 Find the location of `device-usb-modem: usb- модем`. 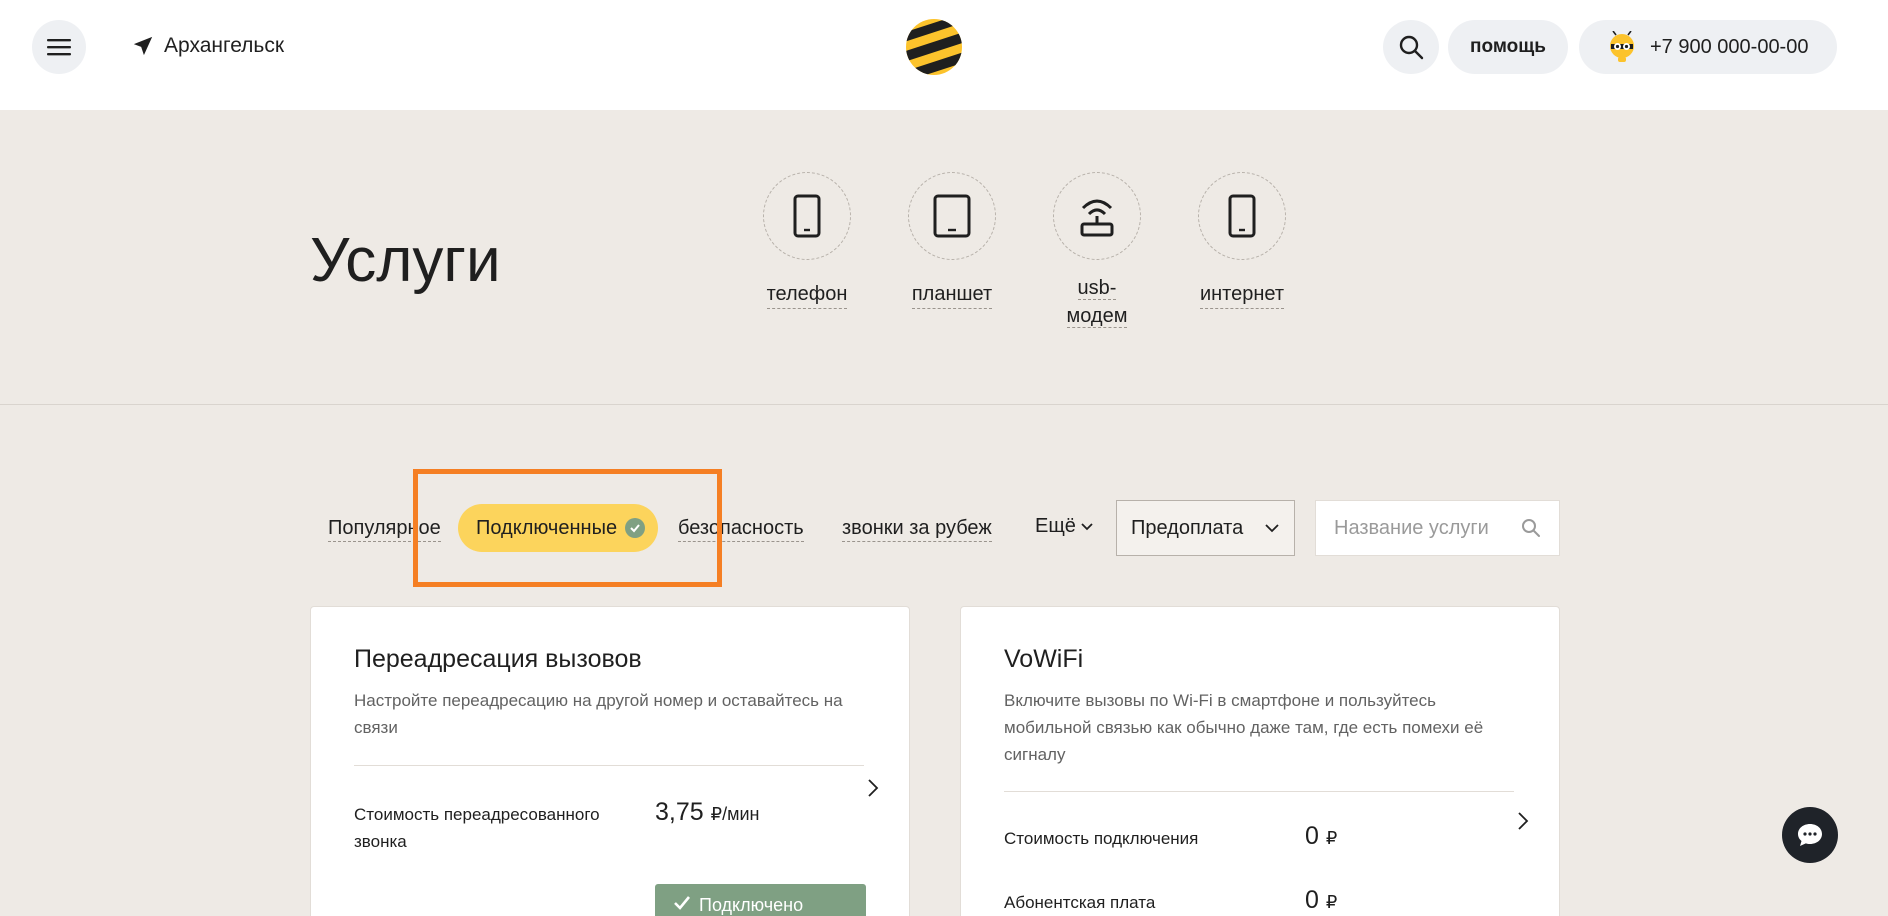

device-usb-modem: usb- модем is located at coordinates (1097, 251).